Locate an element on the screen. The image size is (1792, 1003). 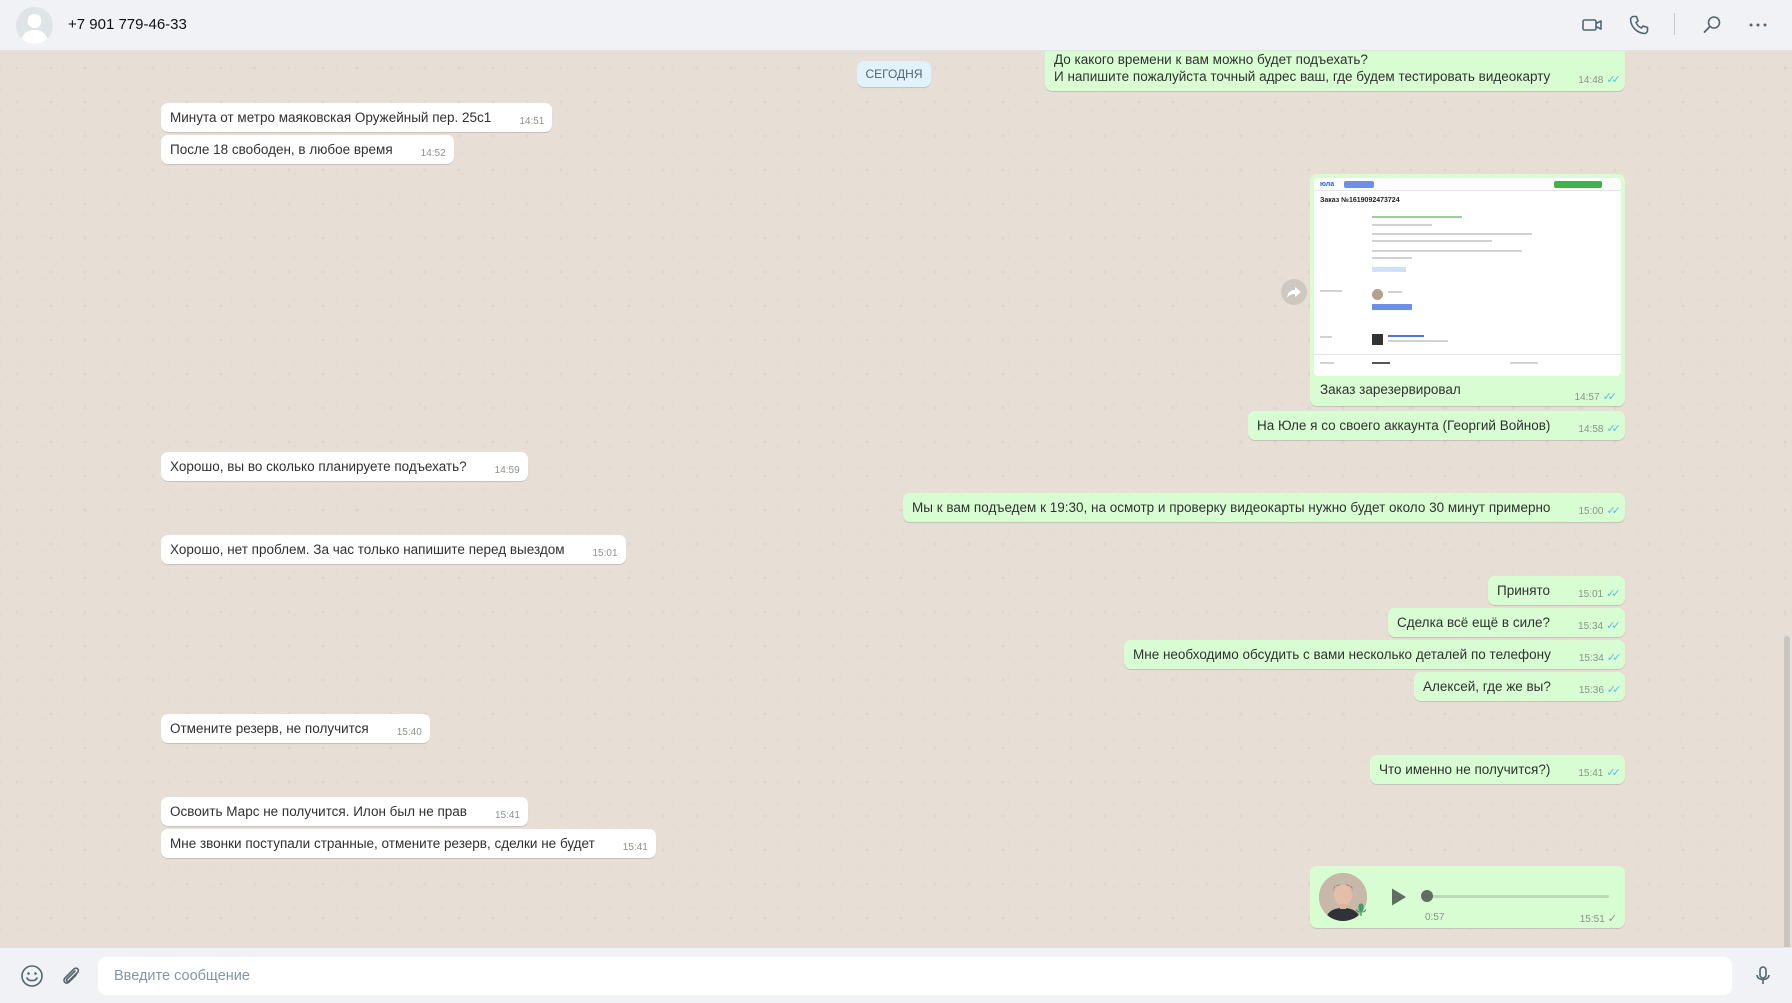
forward-button is located at coordinates (1294, 292).